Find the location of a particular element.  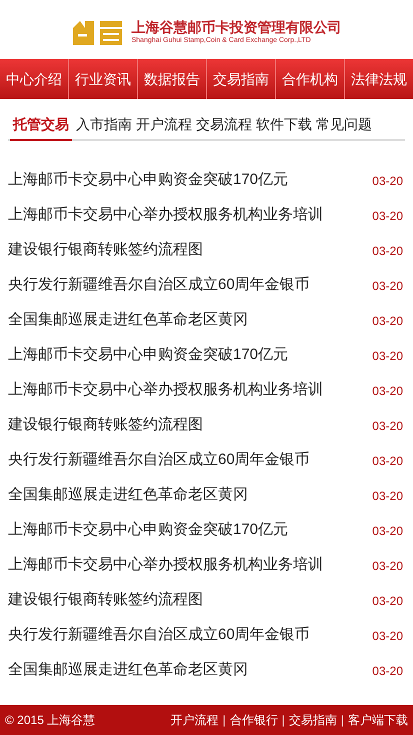

tab: 托管交易 is located at coordinates (41, 125).